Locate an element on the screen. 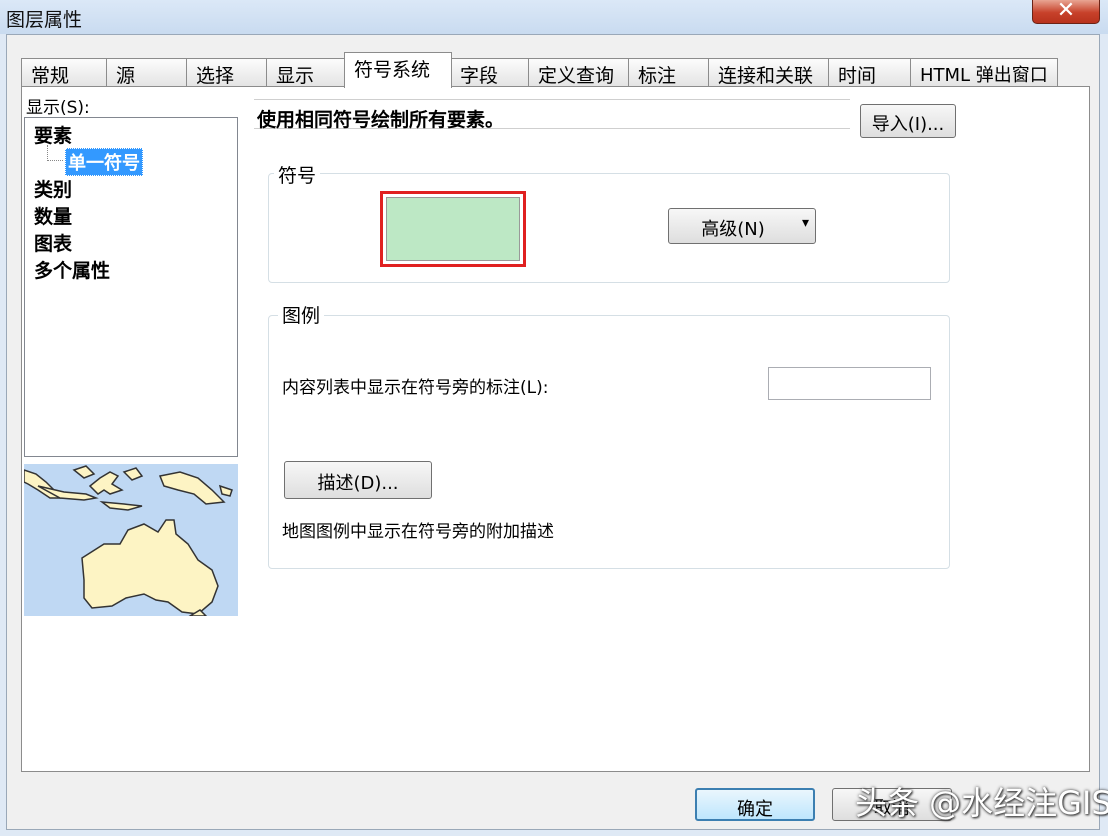 This screenshot has height=836, width=1108. legend-group-title: 图例 is located at coordinates (301, 314).